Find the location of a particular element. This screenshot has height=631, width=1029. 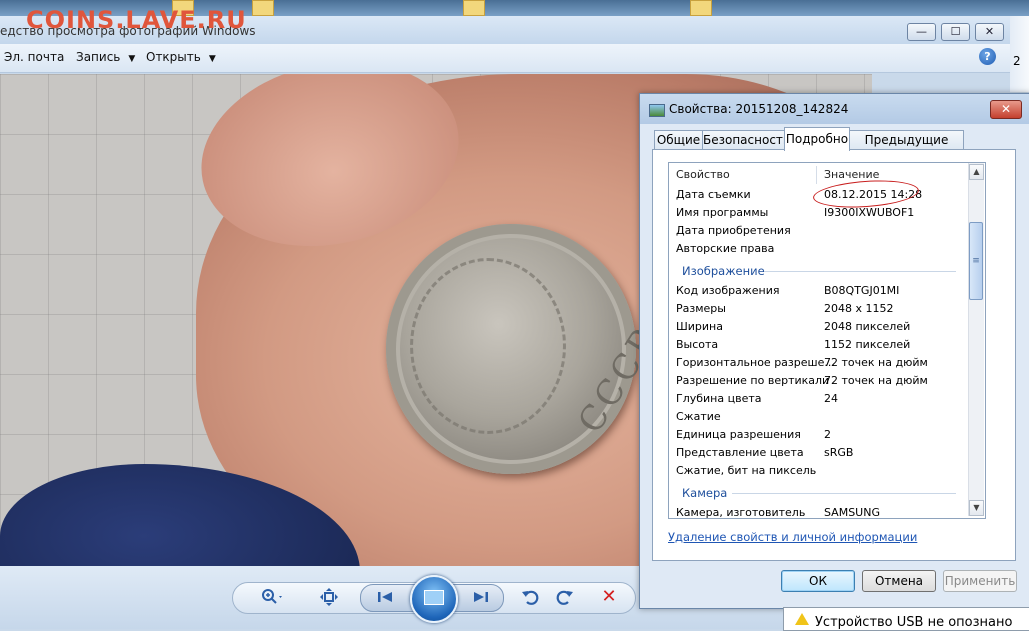

tab-previous-versions: Предыдущие версии is located at coordinates (906, 148).